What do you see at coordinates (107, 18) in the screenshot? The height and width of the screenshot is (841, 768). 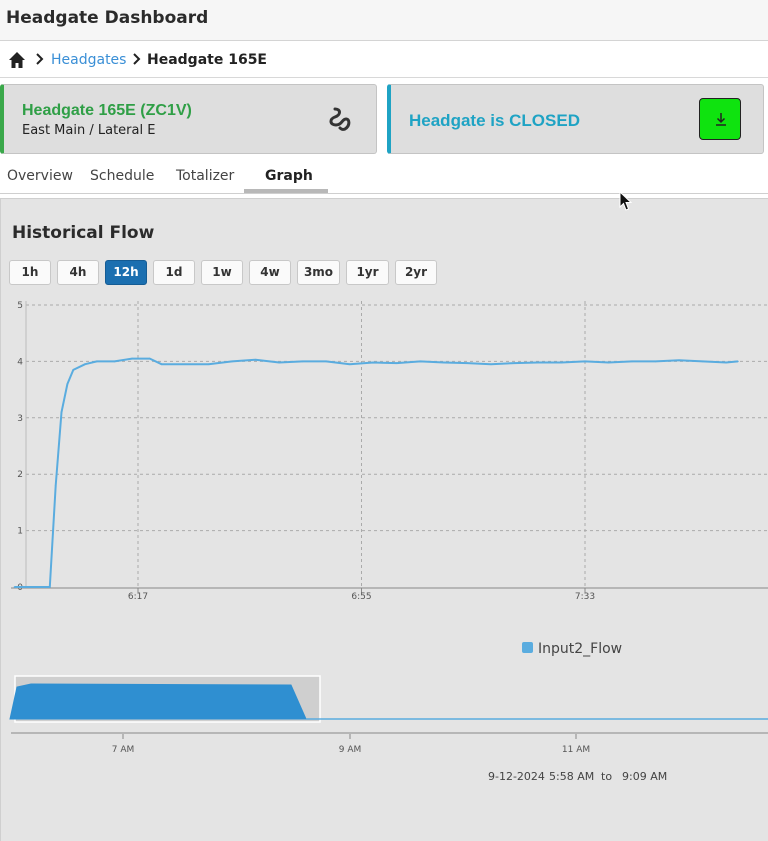 I see `app-title: Headgate Dashboard` at bounding box center [107, 18].